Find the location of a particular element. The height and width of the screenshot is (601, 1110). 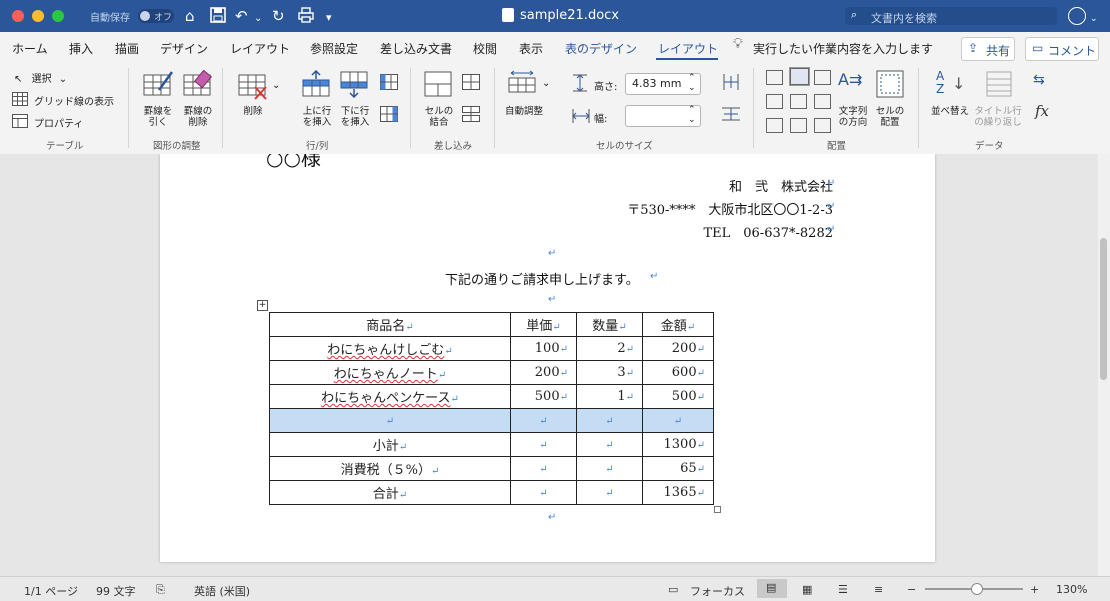

comments-button: ▭ コメント is located at coordinates (1062, 49).